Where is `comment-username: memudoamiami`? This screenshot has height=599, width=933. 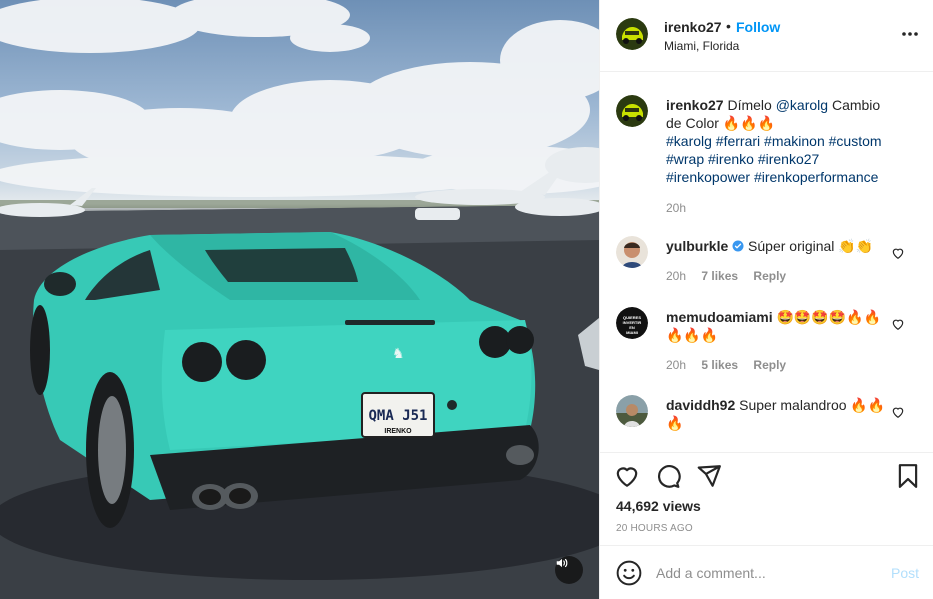 comment-username: memudoamiami is located at coordinates (719, 317).